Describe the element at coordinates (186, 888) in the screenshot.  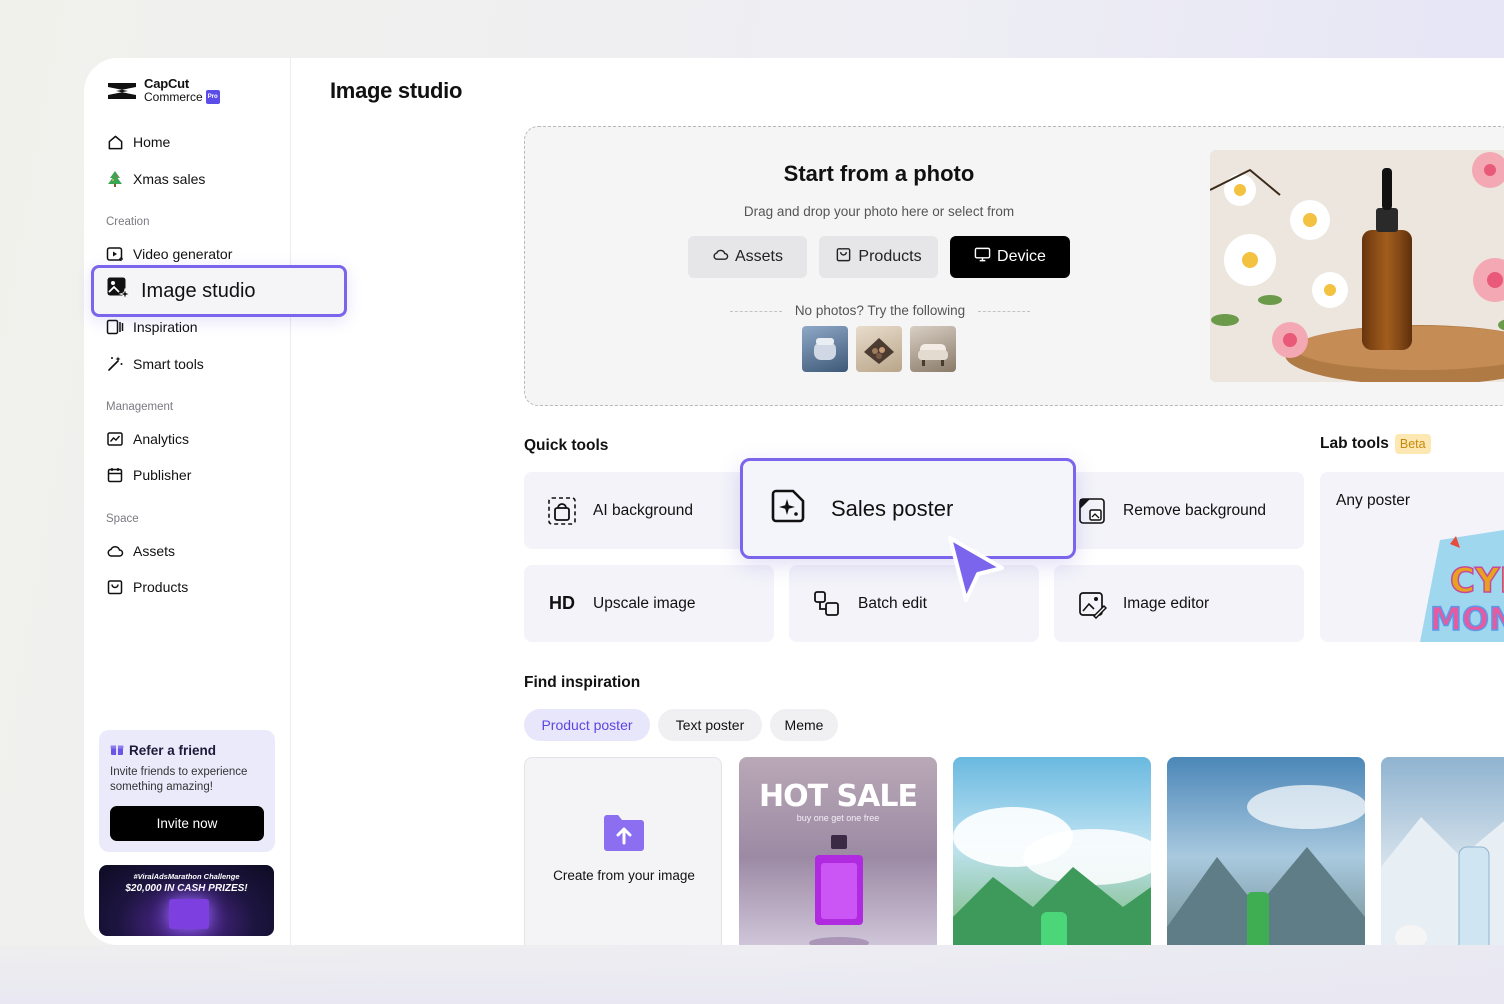
I see `promo-line2: $20,000 IN CASH PRIZES!` at that location.